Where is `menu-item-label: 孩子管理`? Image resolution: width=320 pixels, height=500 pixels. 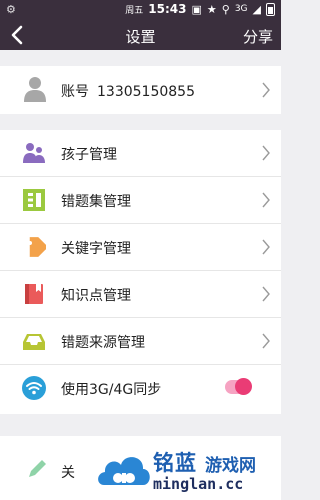
menu-item-label: 孩子管理 is located at coordinates (89, 155).